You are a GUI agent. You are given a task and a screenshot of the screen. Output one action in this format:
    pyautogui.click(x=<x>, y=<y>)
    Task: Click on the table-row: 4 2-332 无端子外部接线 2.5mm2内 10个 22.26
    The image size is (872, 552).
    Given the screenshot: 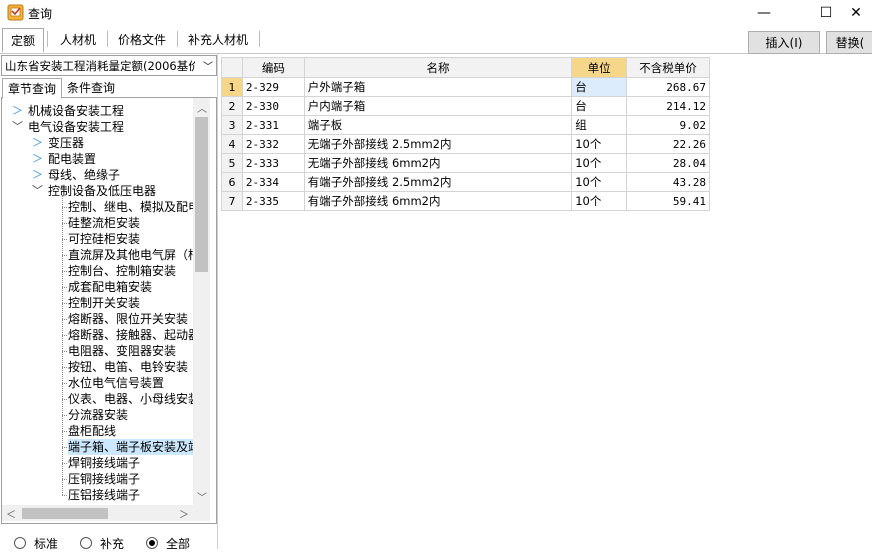 What is the action you would take?
    pyautogui.click(x=465, y=144)
    